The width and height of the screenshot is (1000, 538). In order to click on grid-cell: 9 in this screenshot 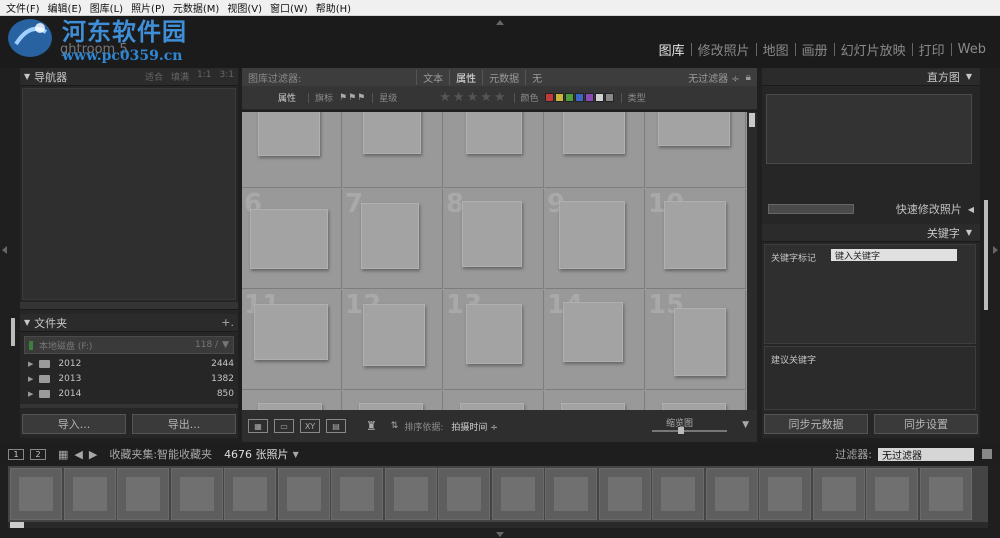, I will do `click(595, 239)`.